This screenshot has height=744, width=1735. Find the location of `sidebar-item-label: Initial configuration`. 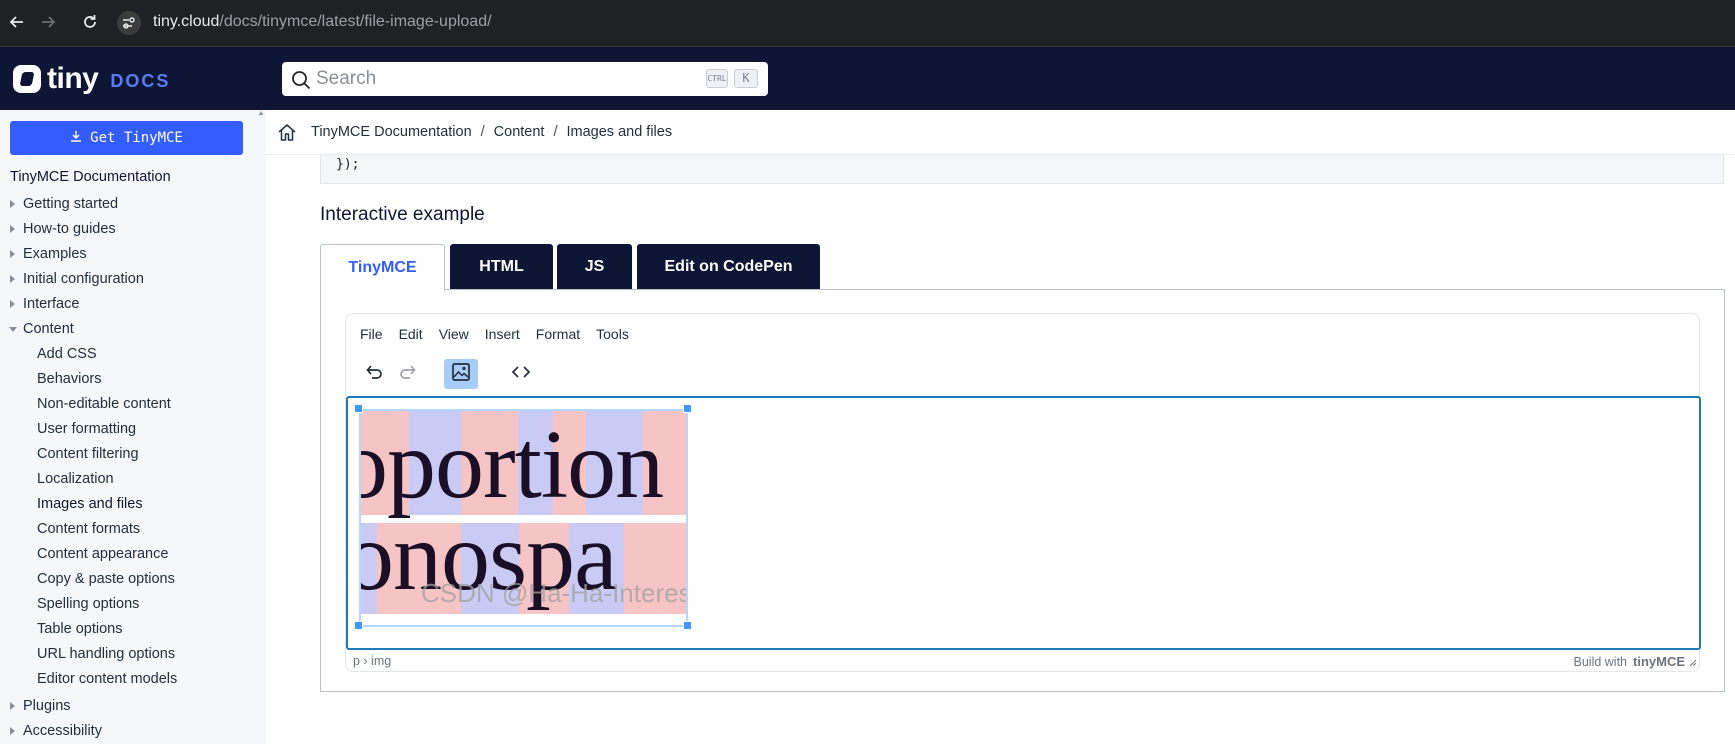

sidebar-item-label: Initial configuration is located at coordinates (83, 279).